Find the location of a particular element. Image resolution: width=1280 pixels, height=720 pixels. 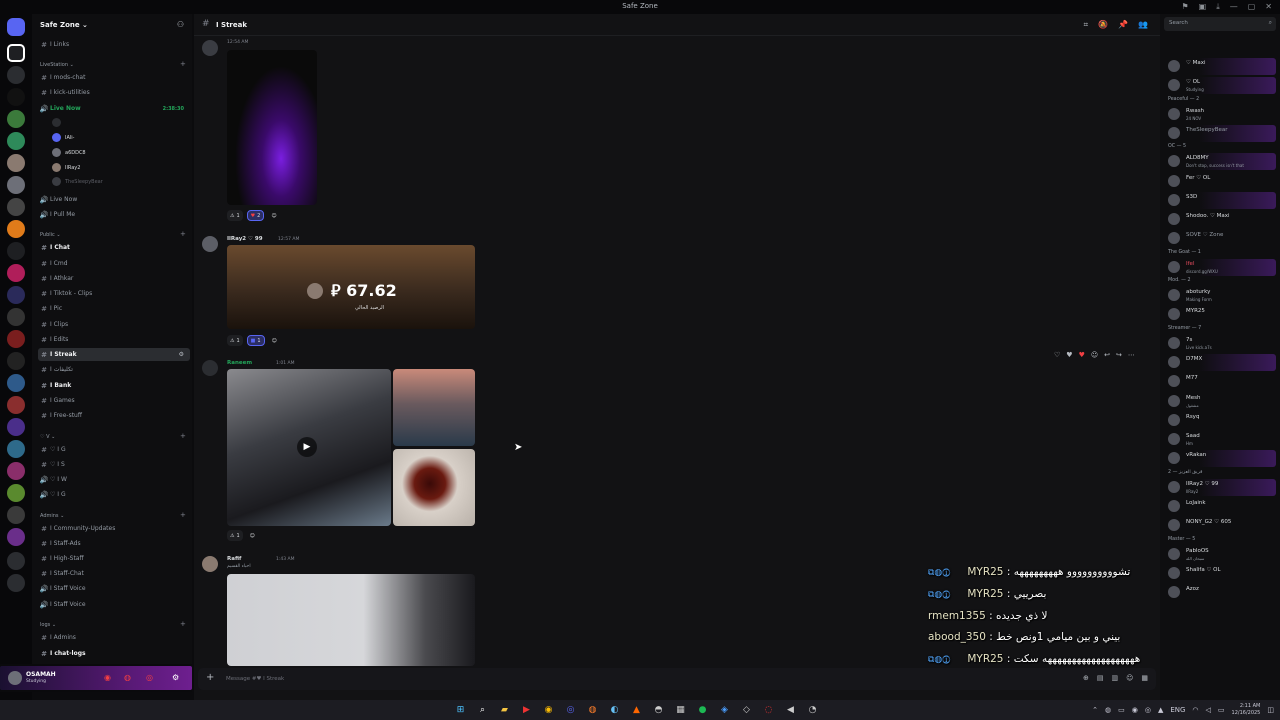

voice-v-g: 🔊 ♡ I G is located at coordinates (114, 494).